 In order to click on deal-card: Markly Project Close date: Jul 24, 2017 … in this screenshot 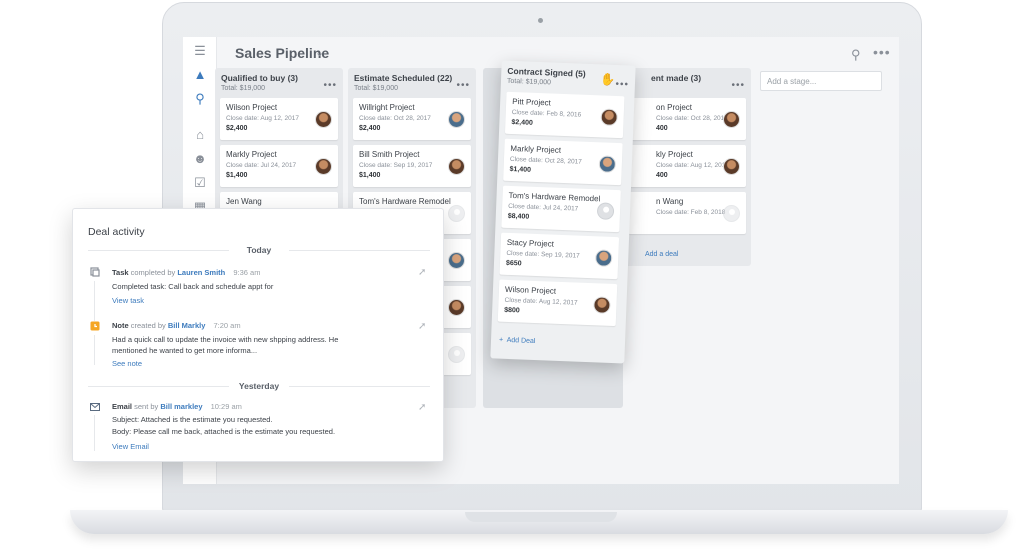, I will do `click(279, 166)`.